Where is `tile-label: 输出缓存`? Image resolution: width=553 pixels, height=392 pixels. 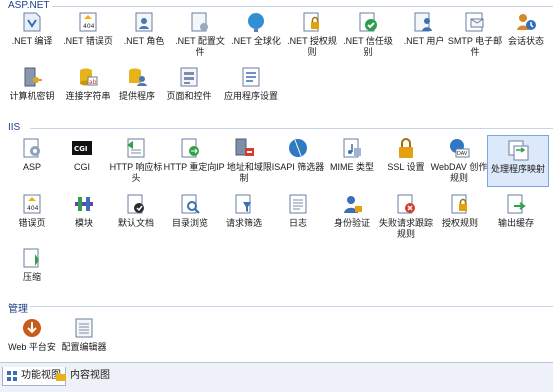 tile-label: 输出缓存 is located at coordinates (515, 223).